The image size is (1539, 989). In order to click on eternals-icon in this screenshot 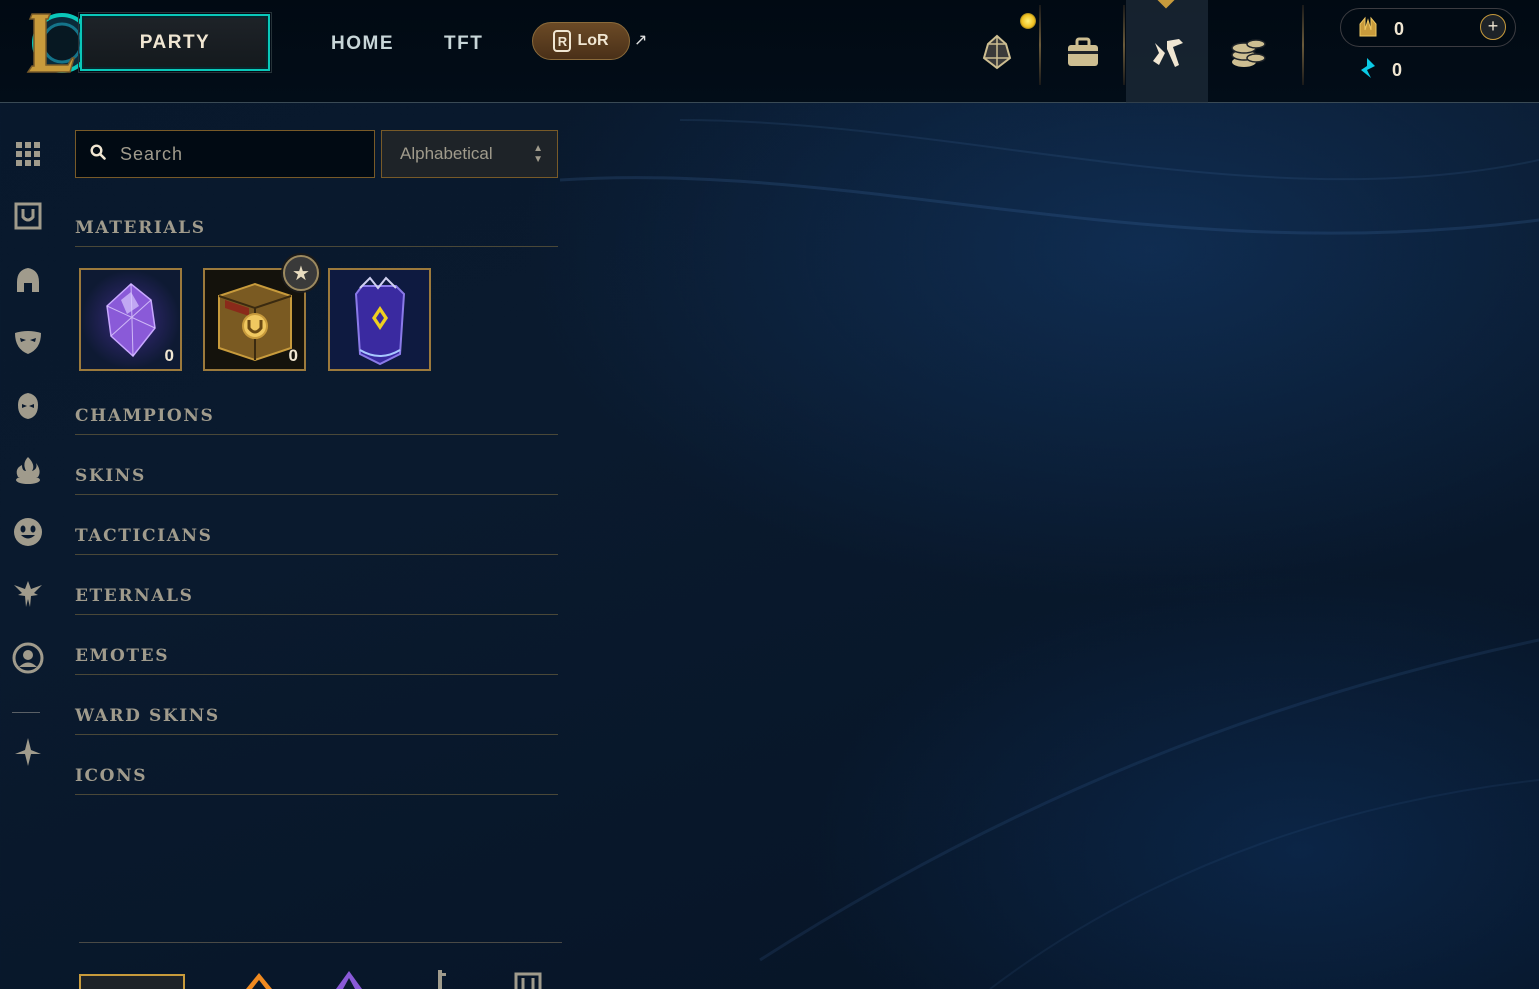, I will do `click(28, 594)`.